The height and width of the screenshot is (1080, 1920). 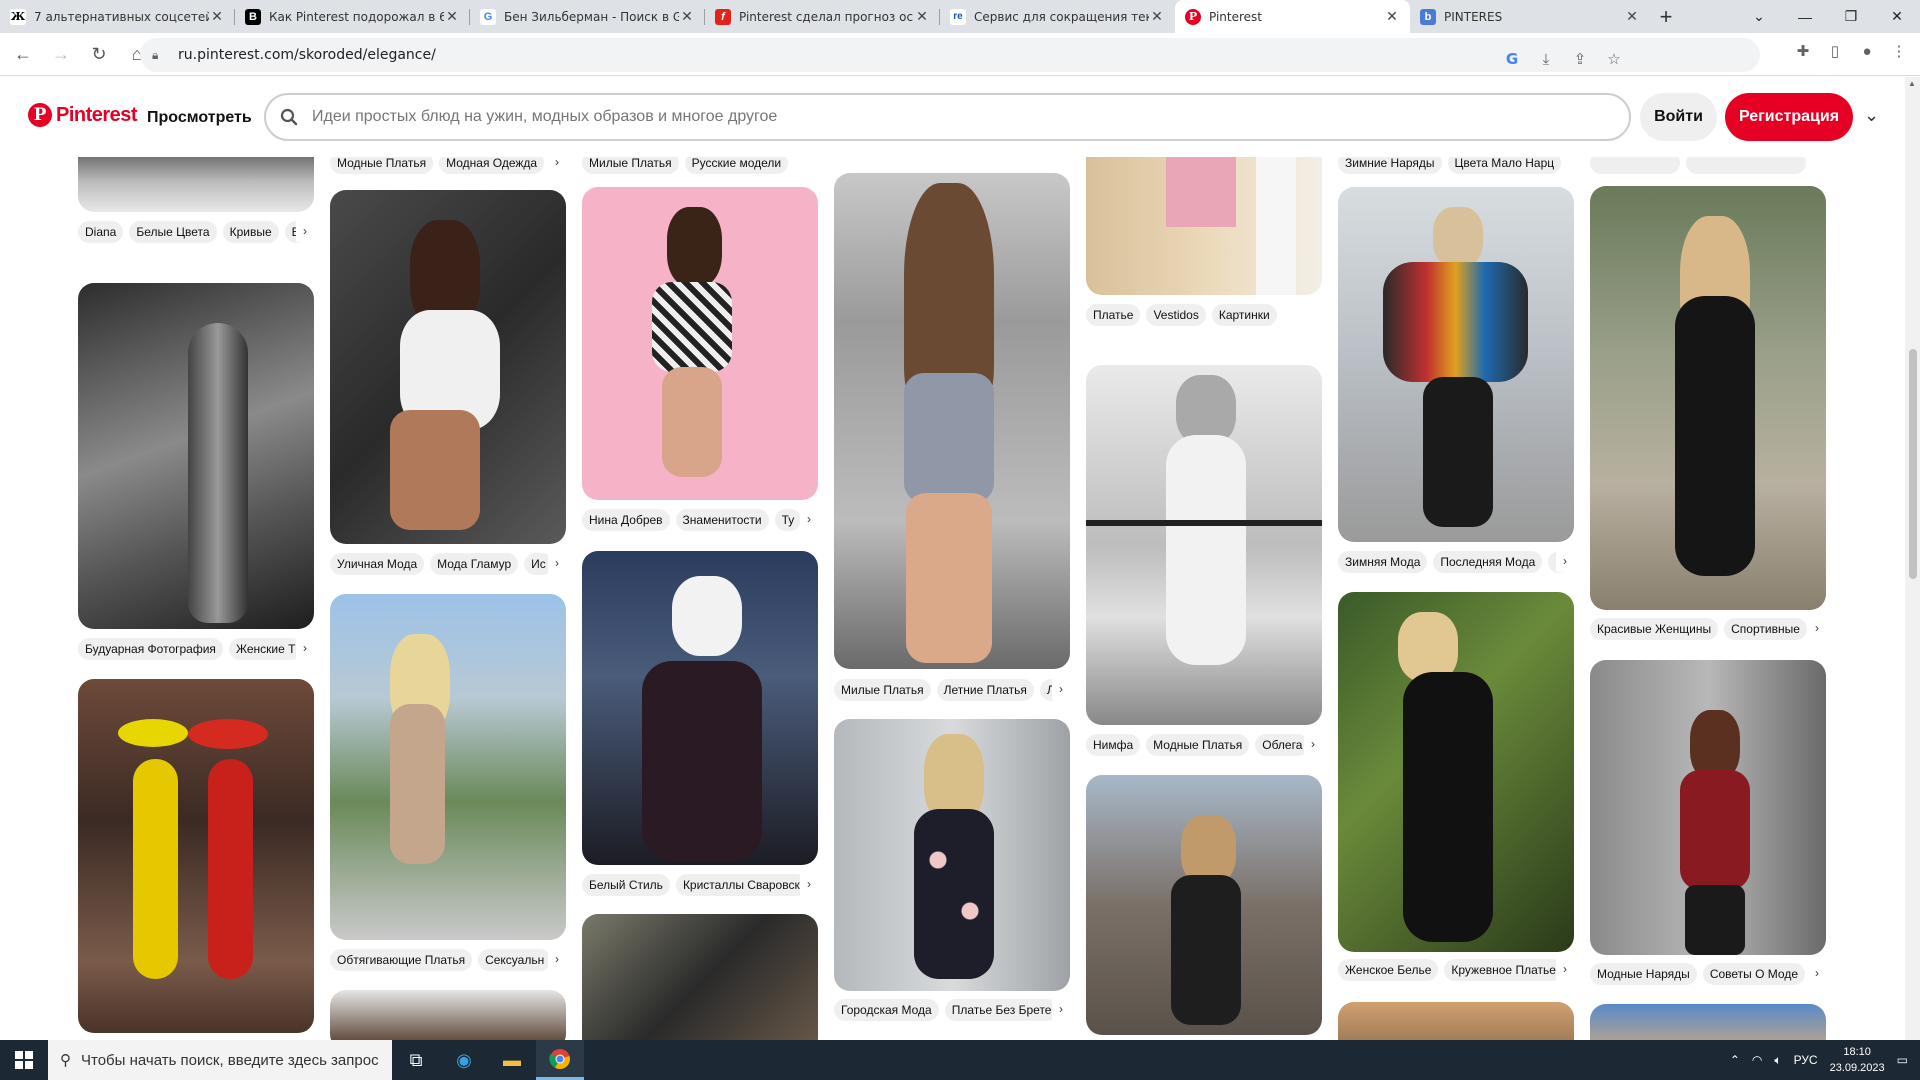 I want to click on pinterest-logo: P Pinterest, so click(x=83, y=115).